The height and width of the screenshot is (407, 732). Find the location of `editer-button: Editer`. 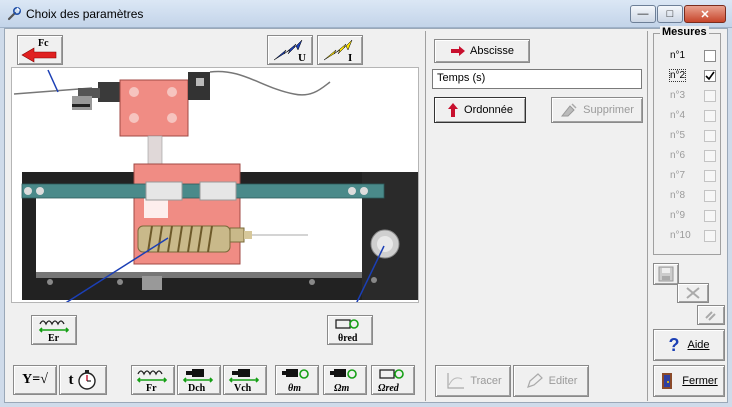

editer-button: Editer is located at coordinates (551, 381).